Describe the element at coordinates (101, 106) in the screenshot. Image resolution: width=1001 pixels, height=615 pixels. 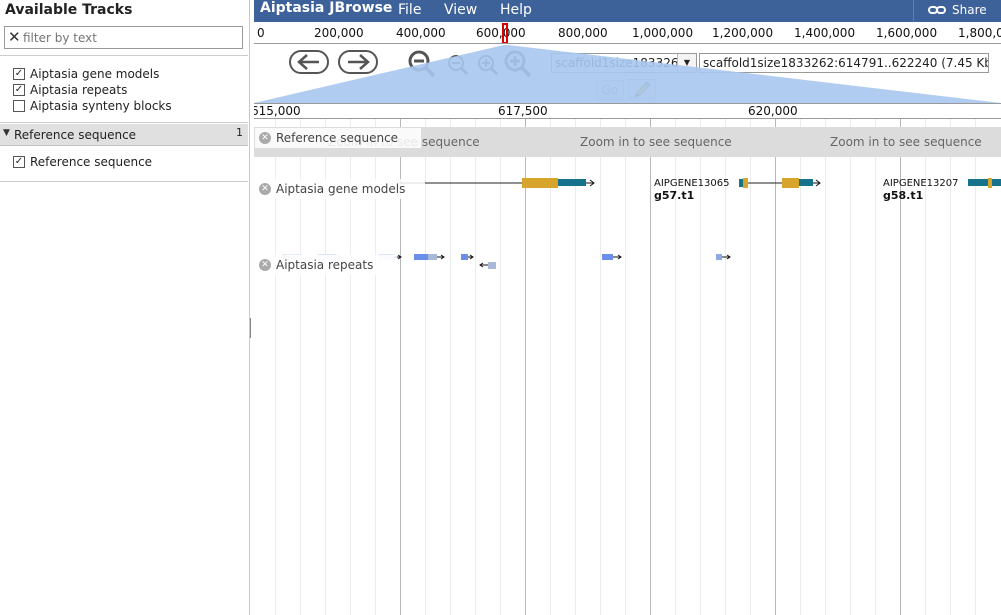
I see `track-item-label: Aiptasia synteny blocks` at that location.